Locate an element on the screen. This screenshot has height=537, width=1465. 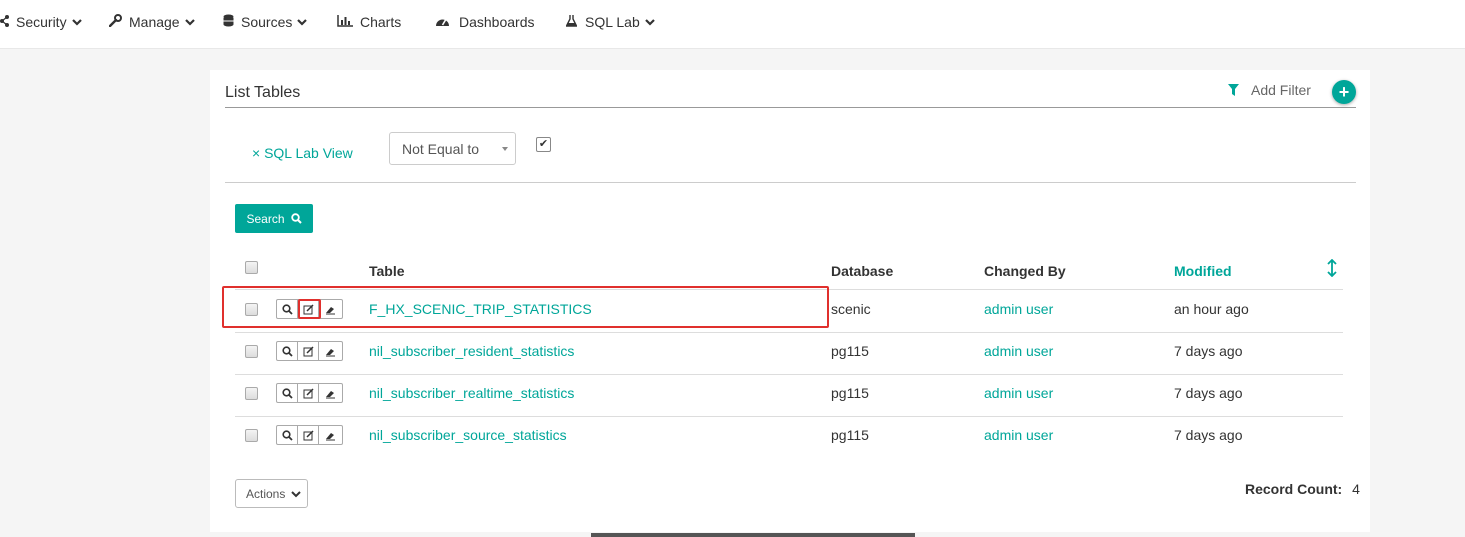
table-name-link: F_HX_SCENIC_TRIP_STATISTICS is located at coordinates (480, 309).